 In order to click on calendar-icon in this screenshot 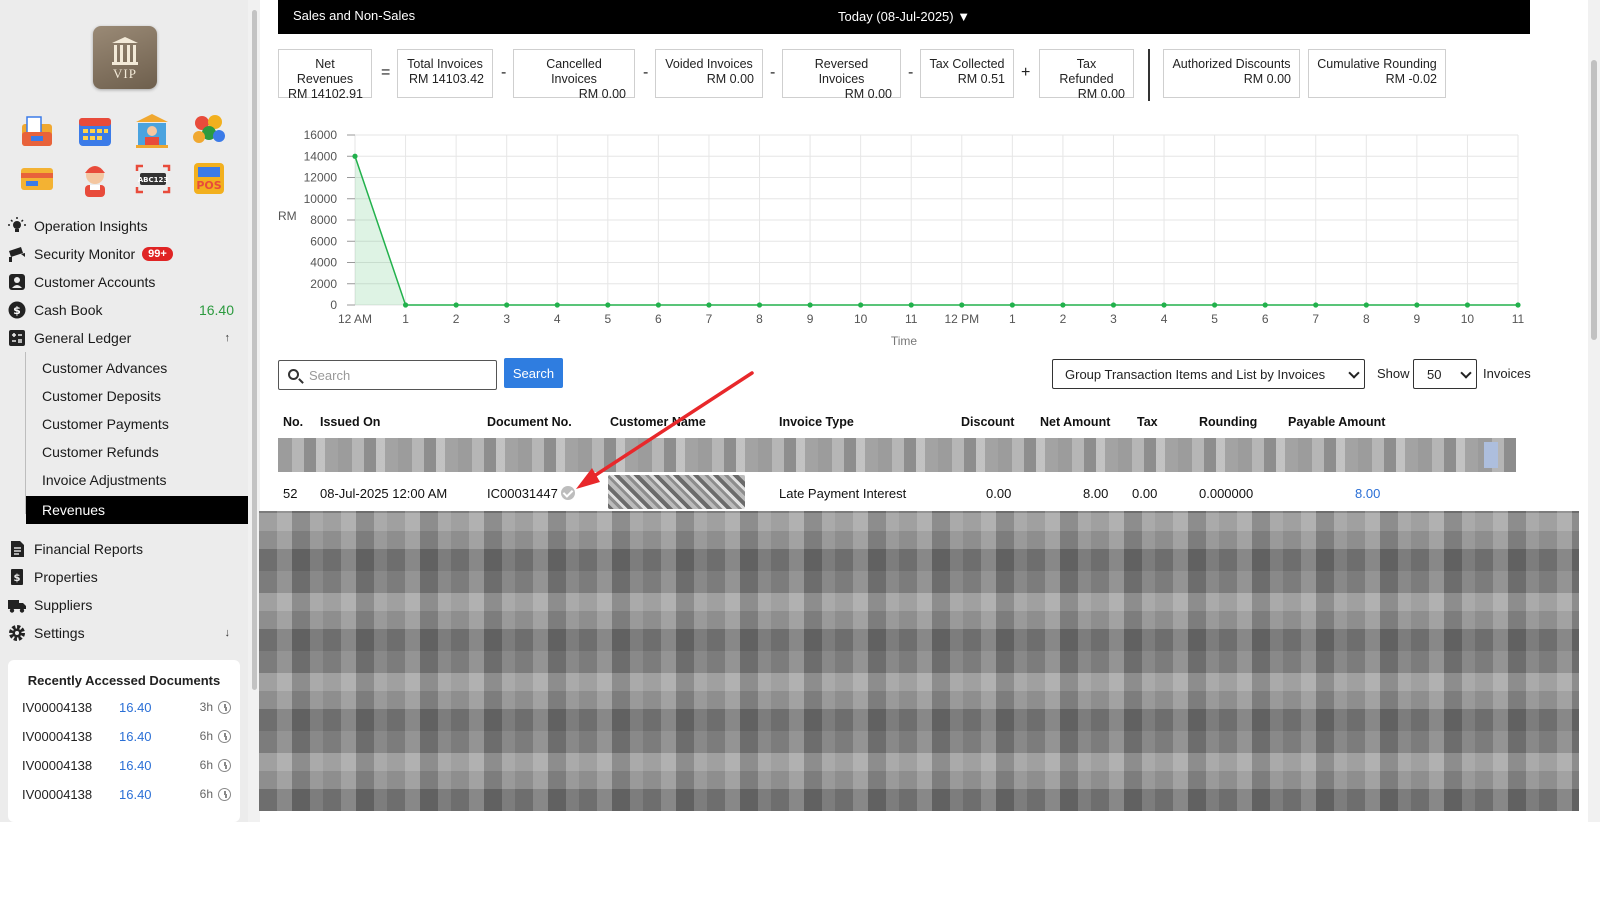, I will do `click(95, 131)`.